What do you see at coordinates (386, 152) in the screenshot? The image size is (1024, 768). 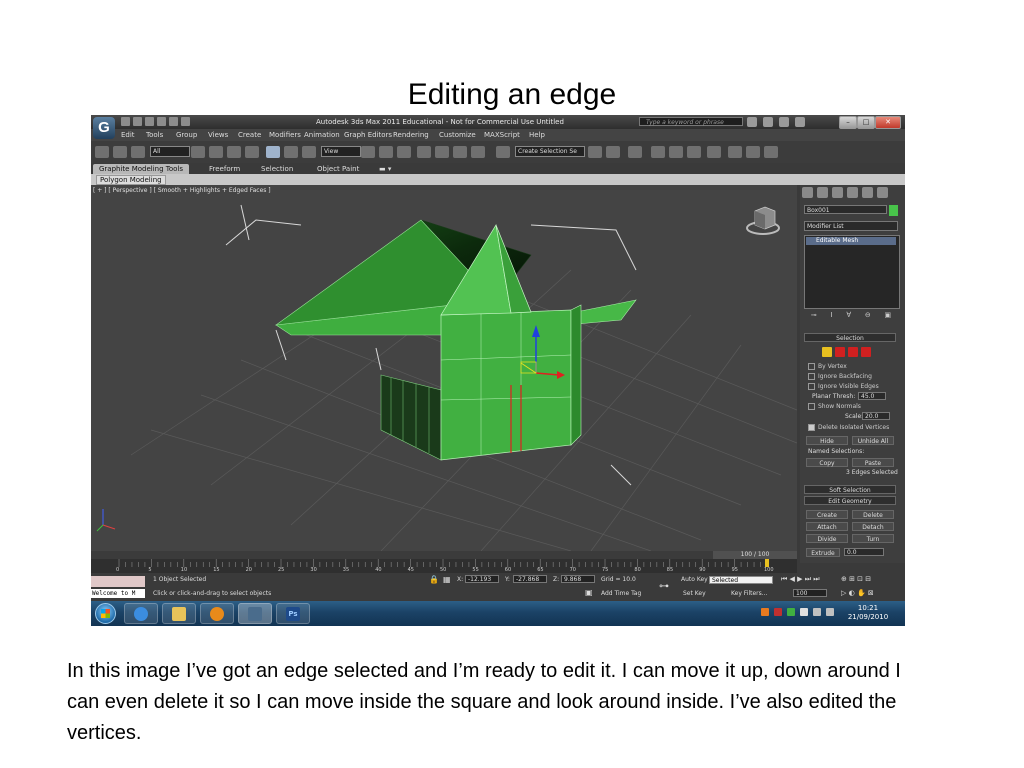 I see `select-manipulate-icon` at bounding box center [386, 152].